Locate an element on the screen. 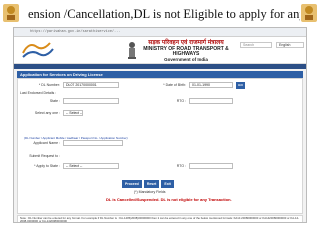 The image size is (320, 240). form-actions: Proceed Reset Exit is located at coordinates (148, 184).